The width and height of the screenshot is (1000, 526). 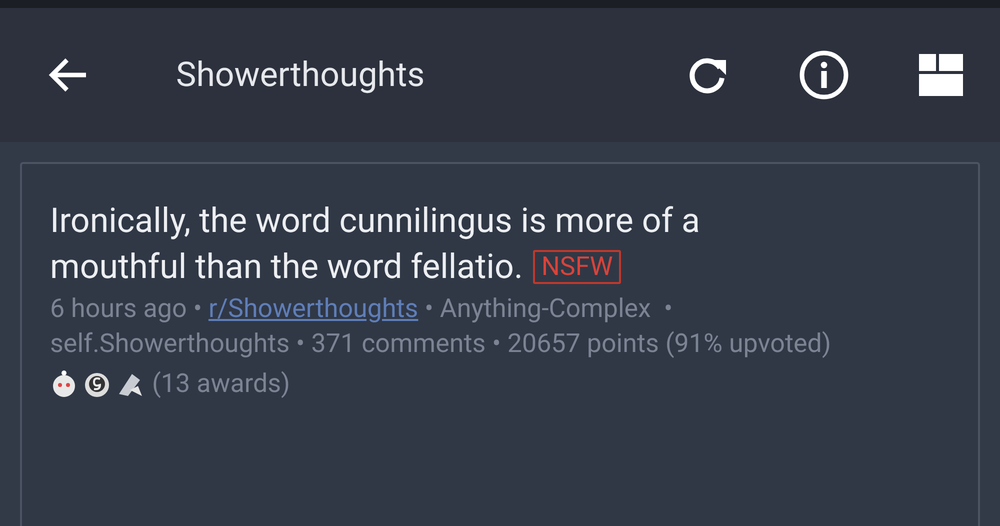 I want to click on post-title: Ironically, the word cunnilingus is more of a mouthful than the word fellatio. NSFW, so click(x=375, y=244).